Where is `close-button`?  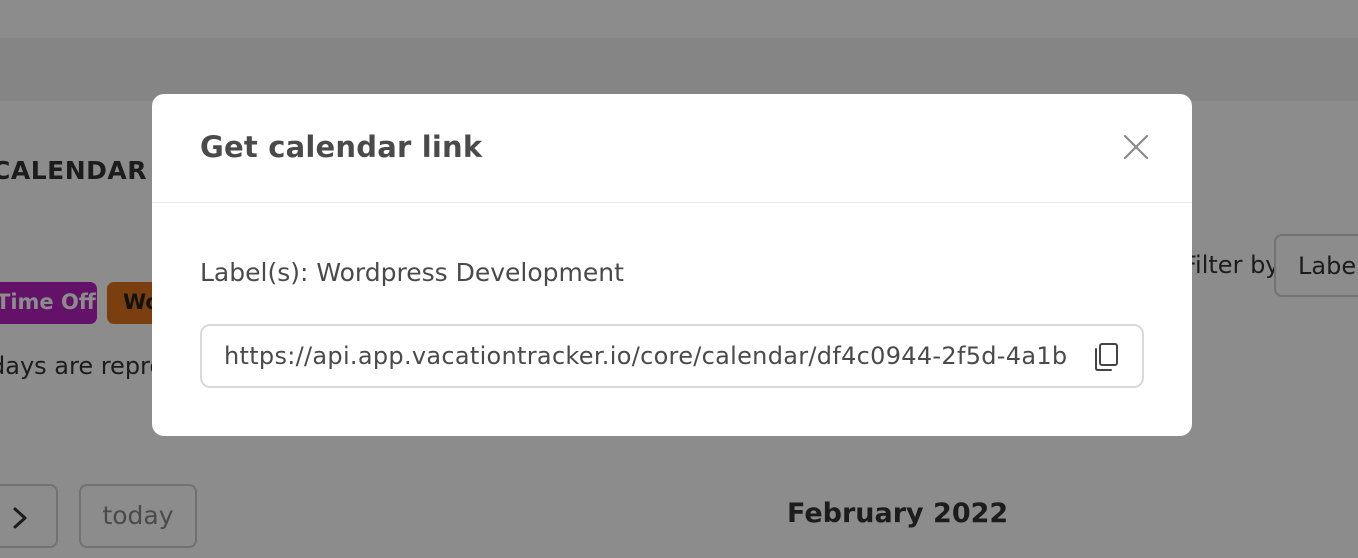 close-button is located at coordinates (1136, 147).